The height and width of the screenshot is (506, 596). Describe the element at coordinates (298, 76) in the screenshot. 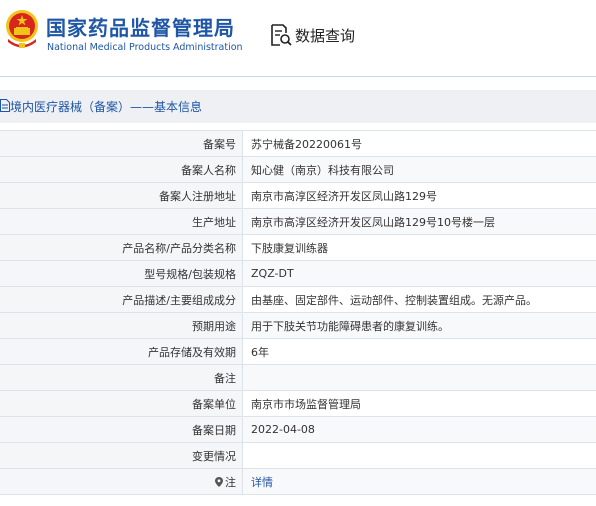

I see `header-divider` at that location.